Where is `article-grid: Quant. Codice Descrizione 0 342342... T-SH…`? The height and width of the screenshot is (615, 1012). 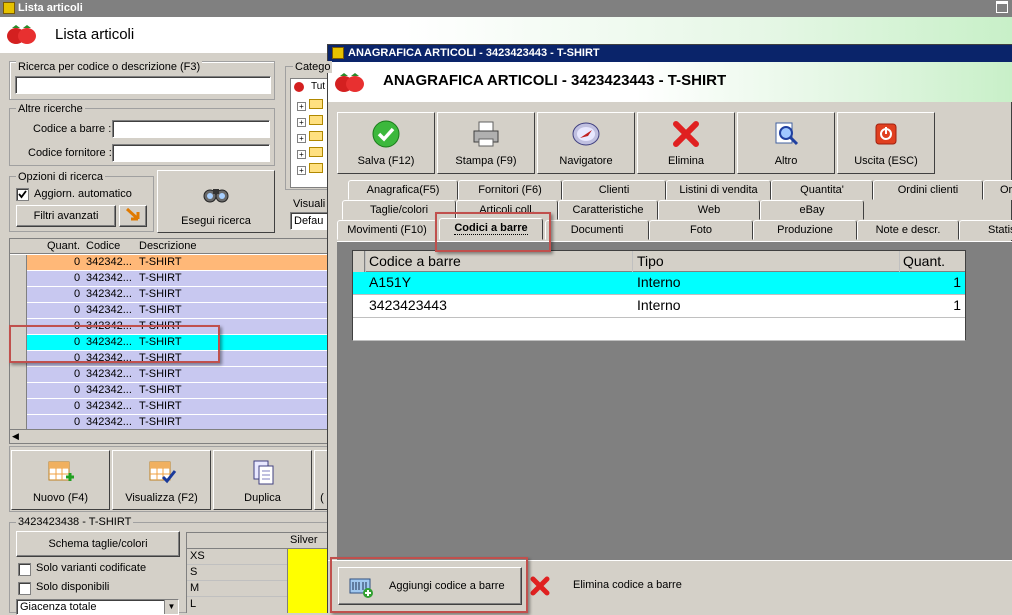 article-grid: Quant. Codice Descrizione 0 342342... T-SH… is located at coordinates (169, 341).